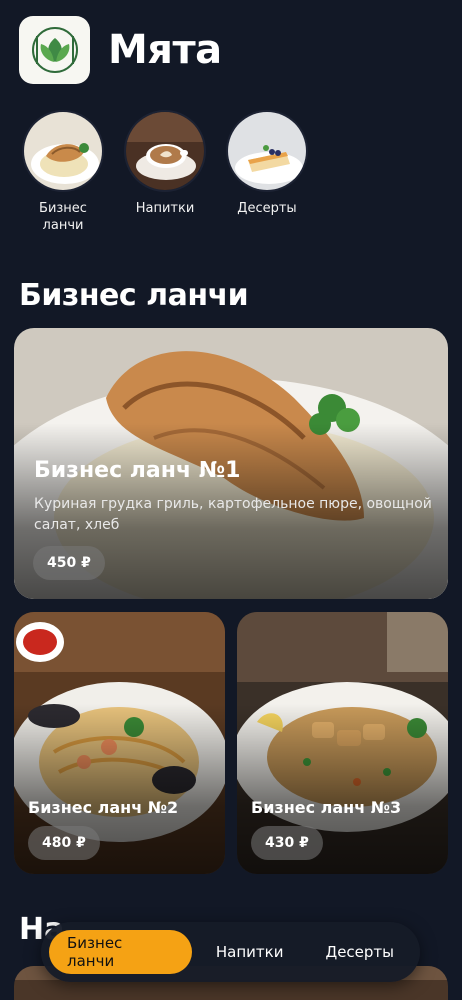 Image resolution: width=462 pixels, height=1000 pixels. Describe the element at coordinates (134, 295) in the screenshot. I see `section-title: Бизнес ланчи` at that location.